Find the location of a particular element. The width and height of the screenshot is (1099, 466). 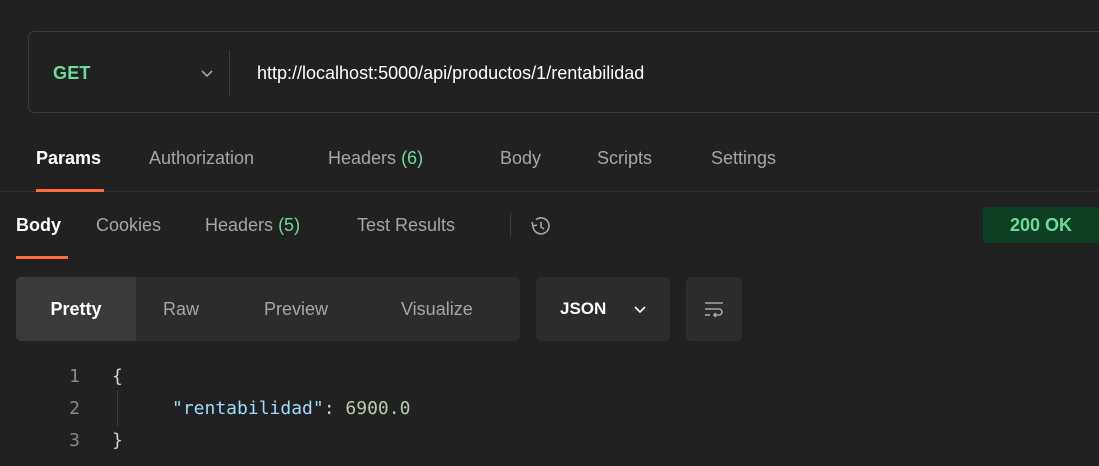

indent-guide is located at coordinates (117, 408).